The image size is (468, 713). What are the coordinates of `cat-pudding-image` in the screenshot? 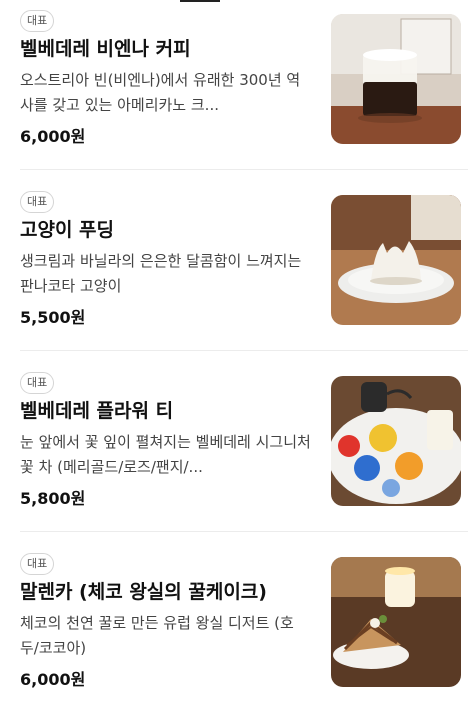 It's located at (396, 260).